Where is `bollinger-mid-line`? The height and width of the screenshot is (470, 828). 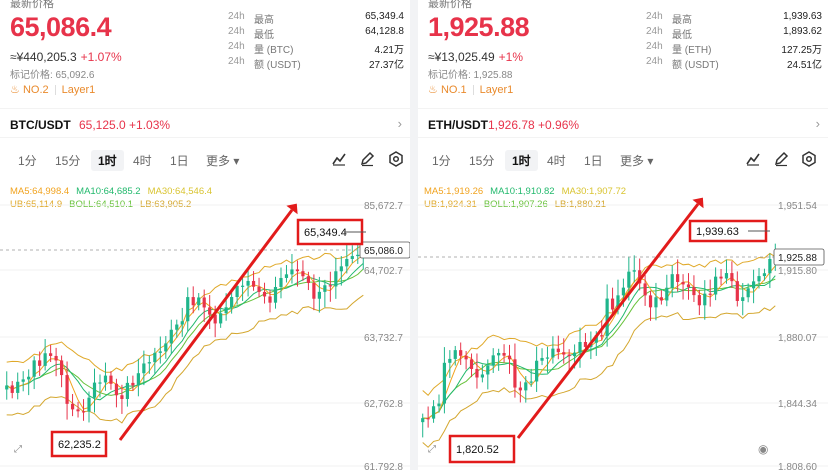 bollinger-mid-line is located at coordinates (185, 332).